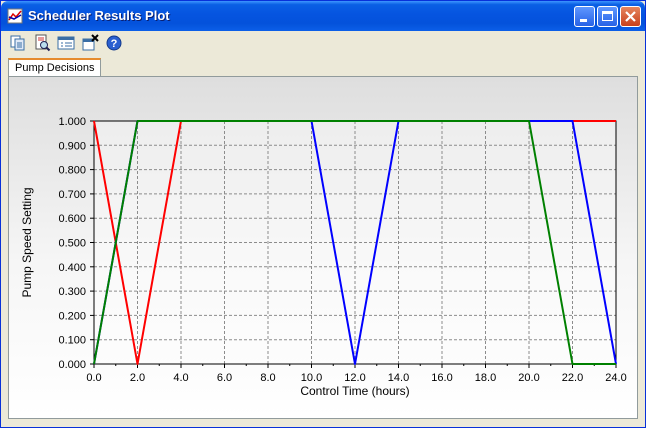 The image size is (646, 428). What do you see at coordinates (72, 341) in the screenshot?
I see `y-tick-label: 0.100` at bounding box center [72, 341].